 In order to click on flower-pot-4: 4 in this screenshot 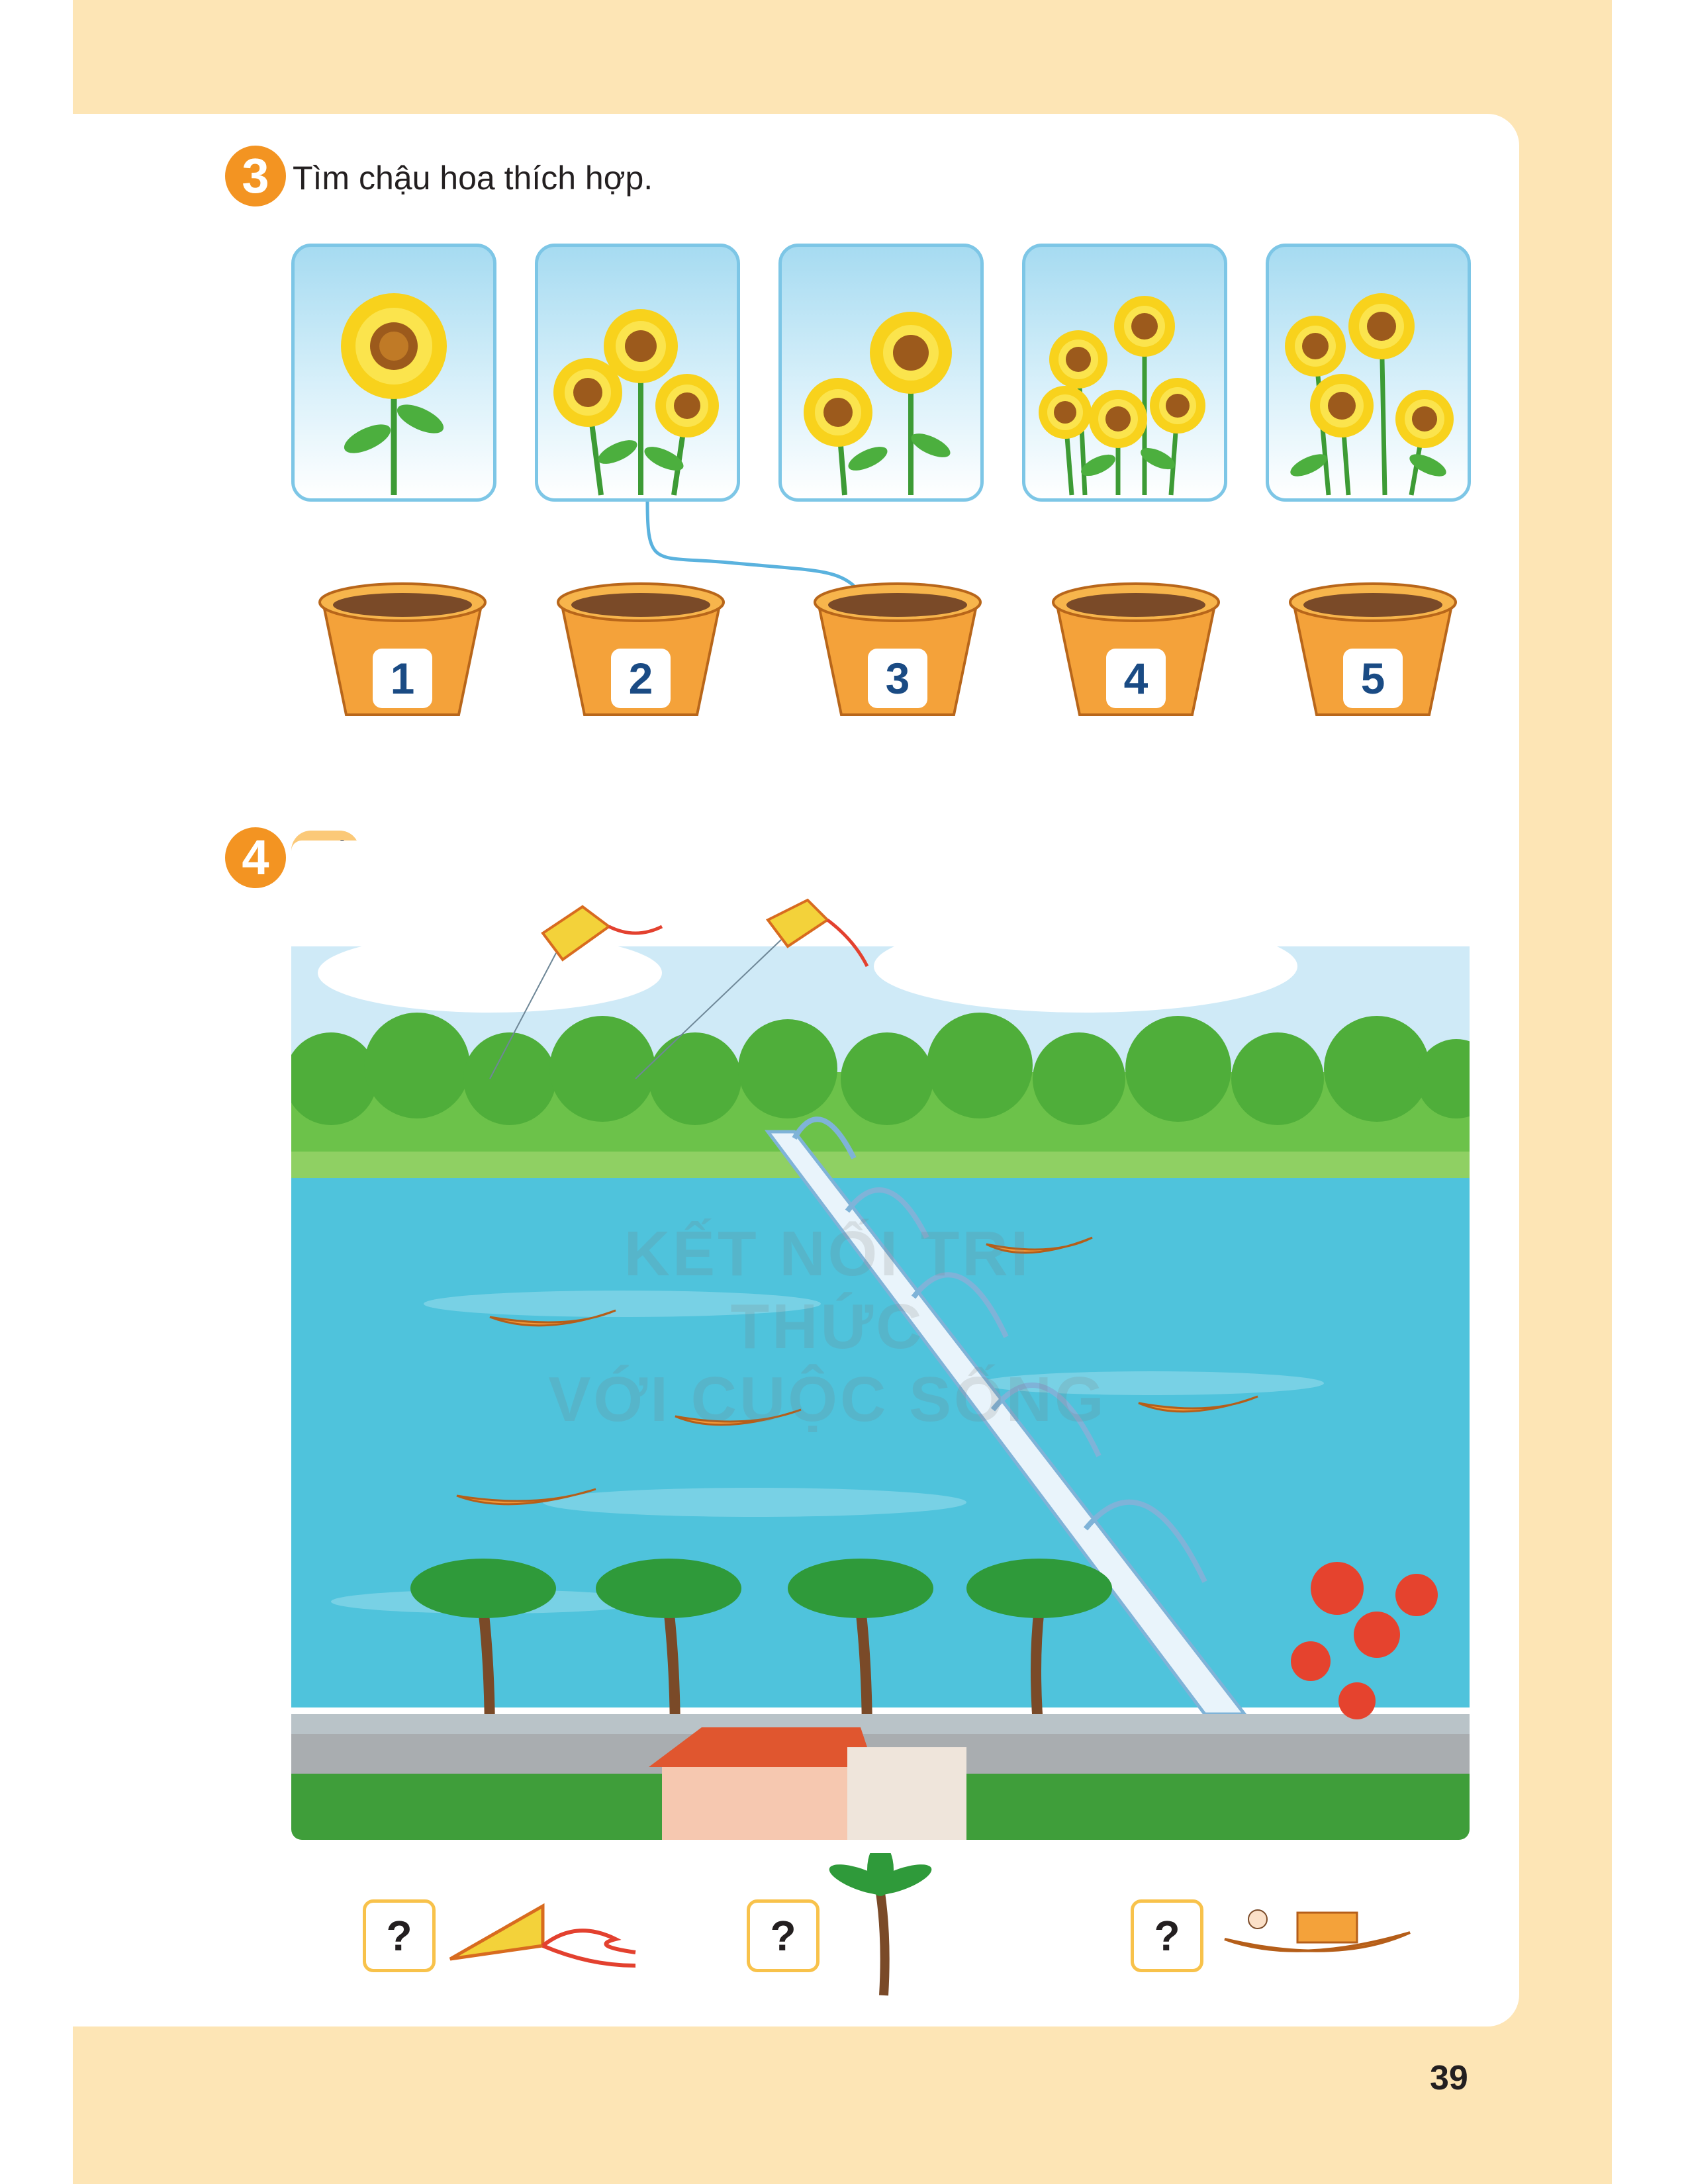, I will do `click(1136, 651)`.